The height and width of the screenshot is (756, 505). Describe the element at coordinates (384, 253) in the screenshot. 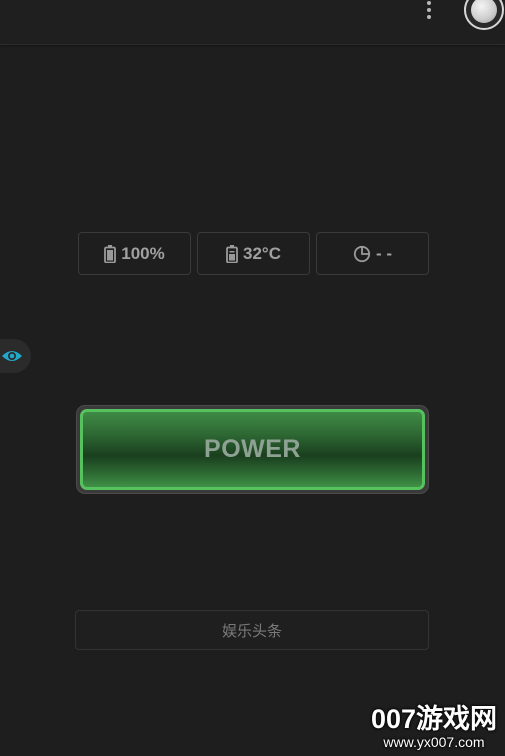

I see `time-value: - -` at that location.